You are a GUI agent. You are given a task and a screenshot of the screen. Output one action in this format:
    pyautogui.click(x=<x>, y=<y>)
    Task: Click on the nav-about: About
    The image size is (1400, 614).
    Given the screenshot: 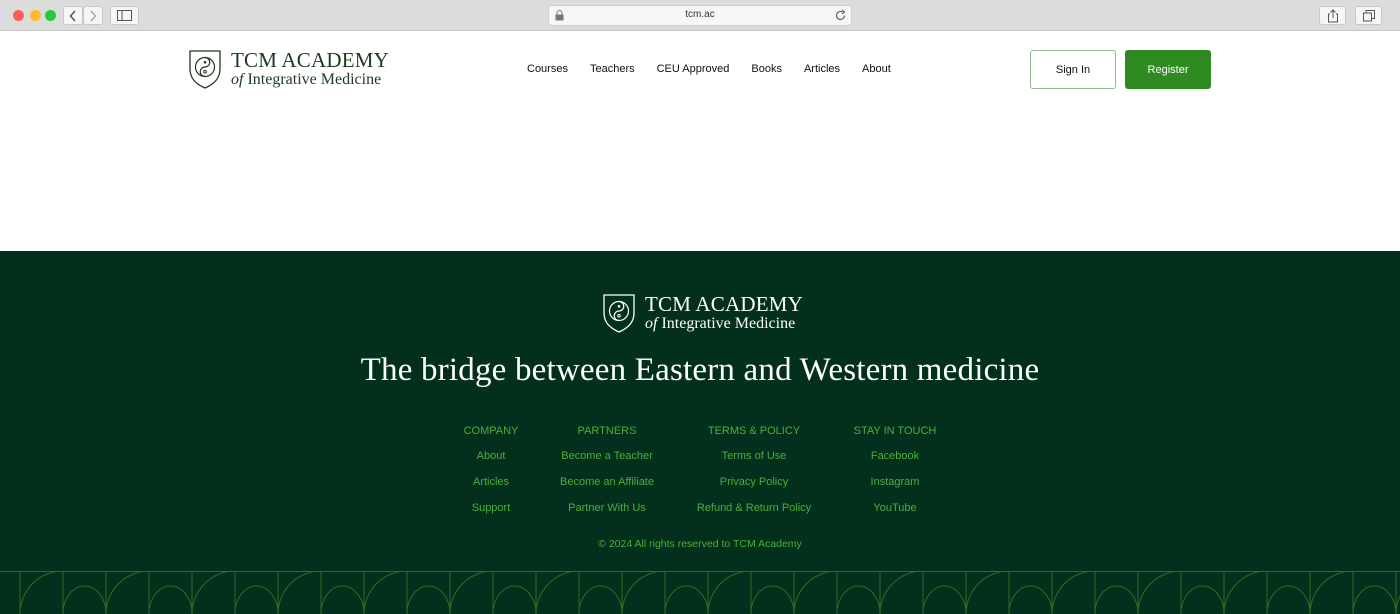 What is the action you would take?
    pyautogui.click(x=876, y=69)
    